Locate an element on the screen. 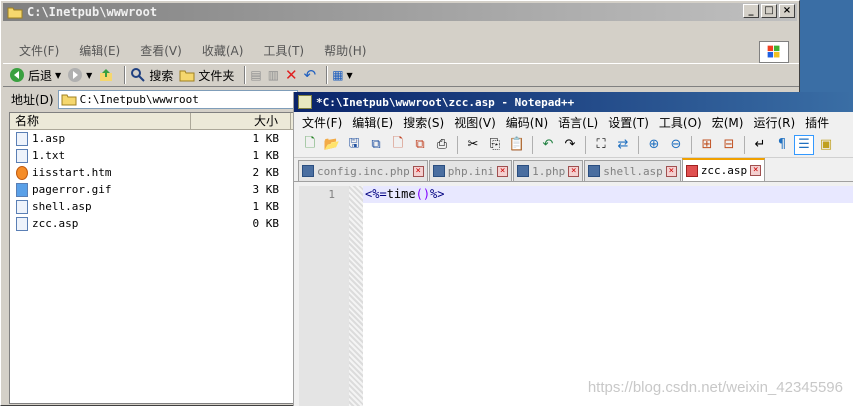 The width and height of the screenshot is (853, 406). paste-icon: 📋 is located at coordinates (517, 144).